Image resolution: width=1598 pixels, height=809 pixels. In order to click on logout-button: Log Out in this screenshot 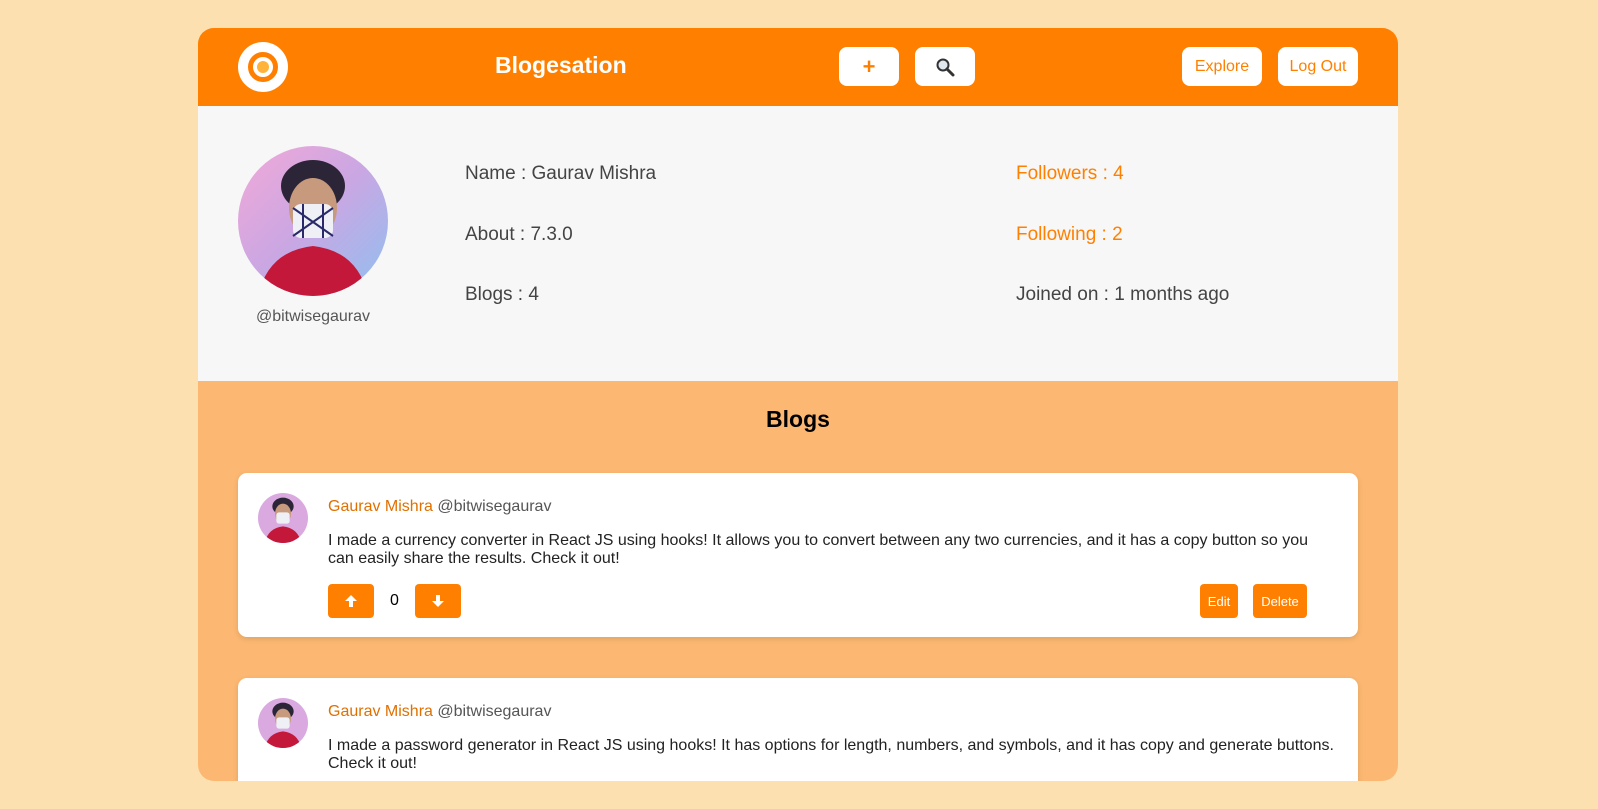, I will do `click(1318, 66)`.